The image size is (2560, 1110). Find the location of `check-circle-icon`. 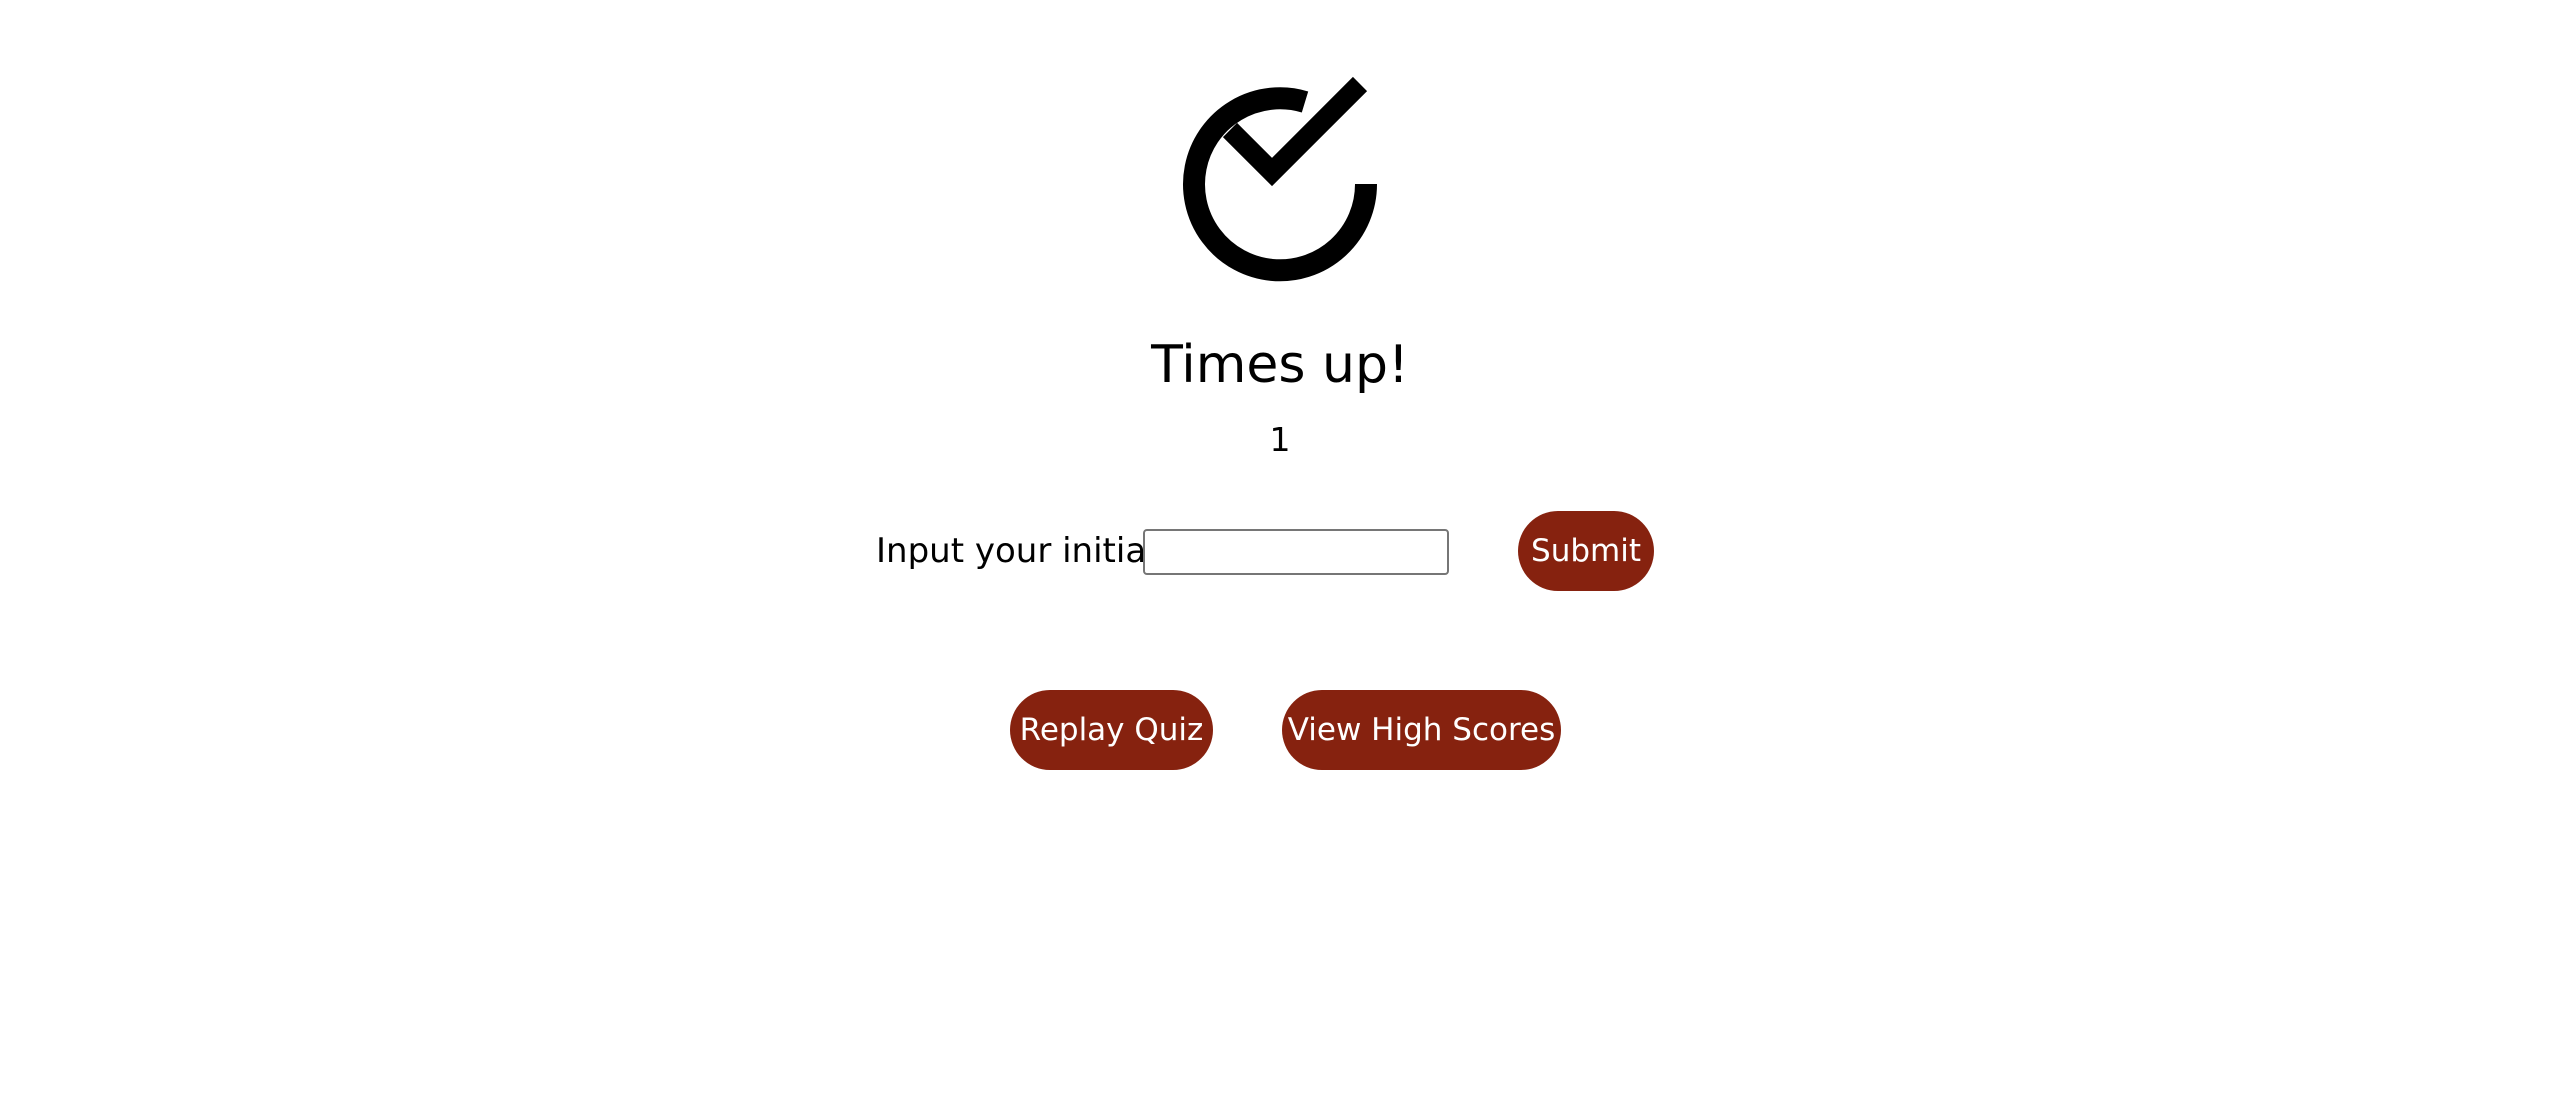

check-circle-icon is located at coordinates (1280, 179).